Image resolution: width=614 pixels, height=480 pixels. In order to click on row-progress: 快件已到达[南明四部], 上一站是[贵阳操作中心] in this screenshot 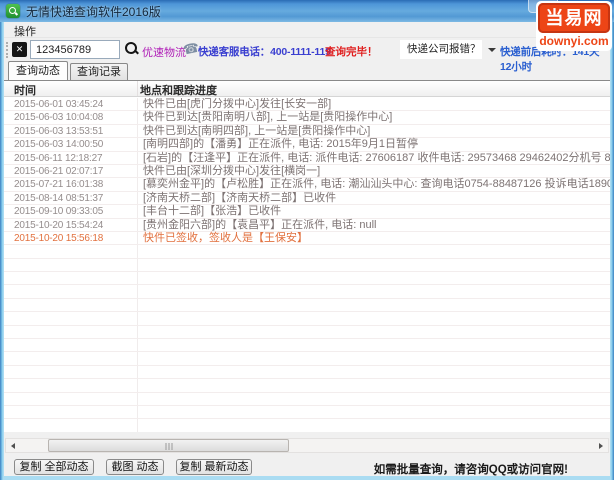, I will do `click(257, 130)`.